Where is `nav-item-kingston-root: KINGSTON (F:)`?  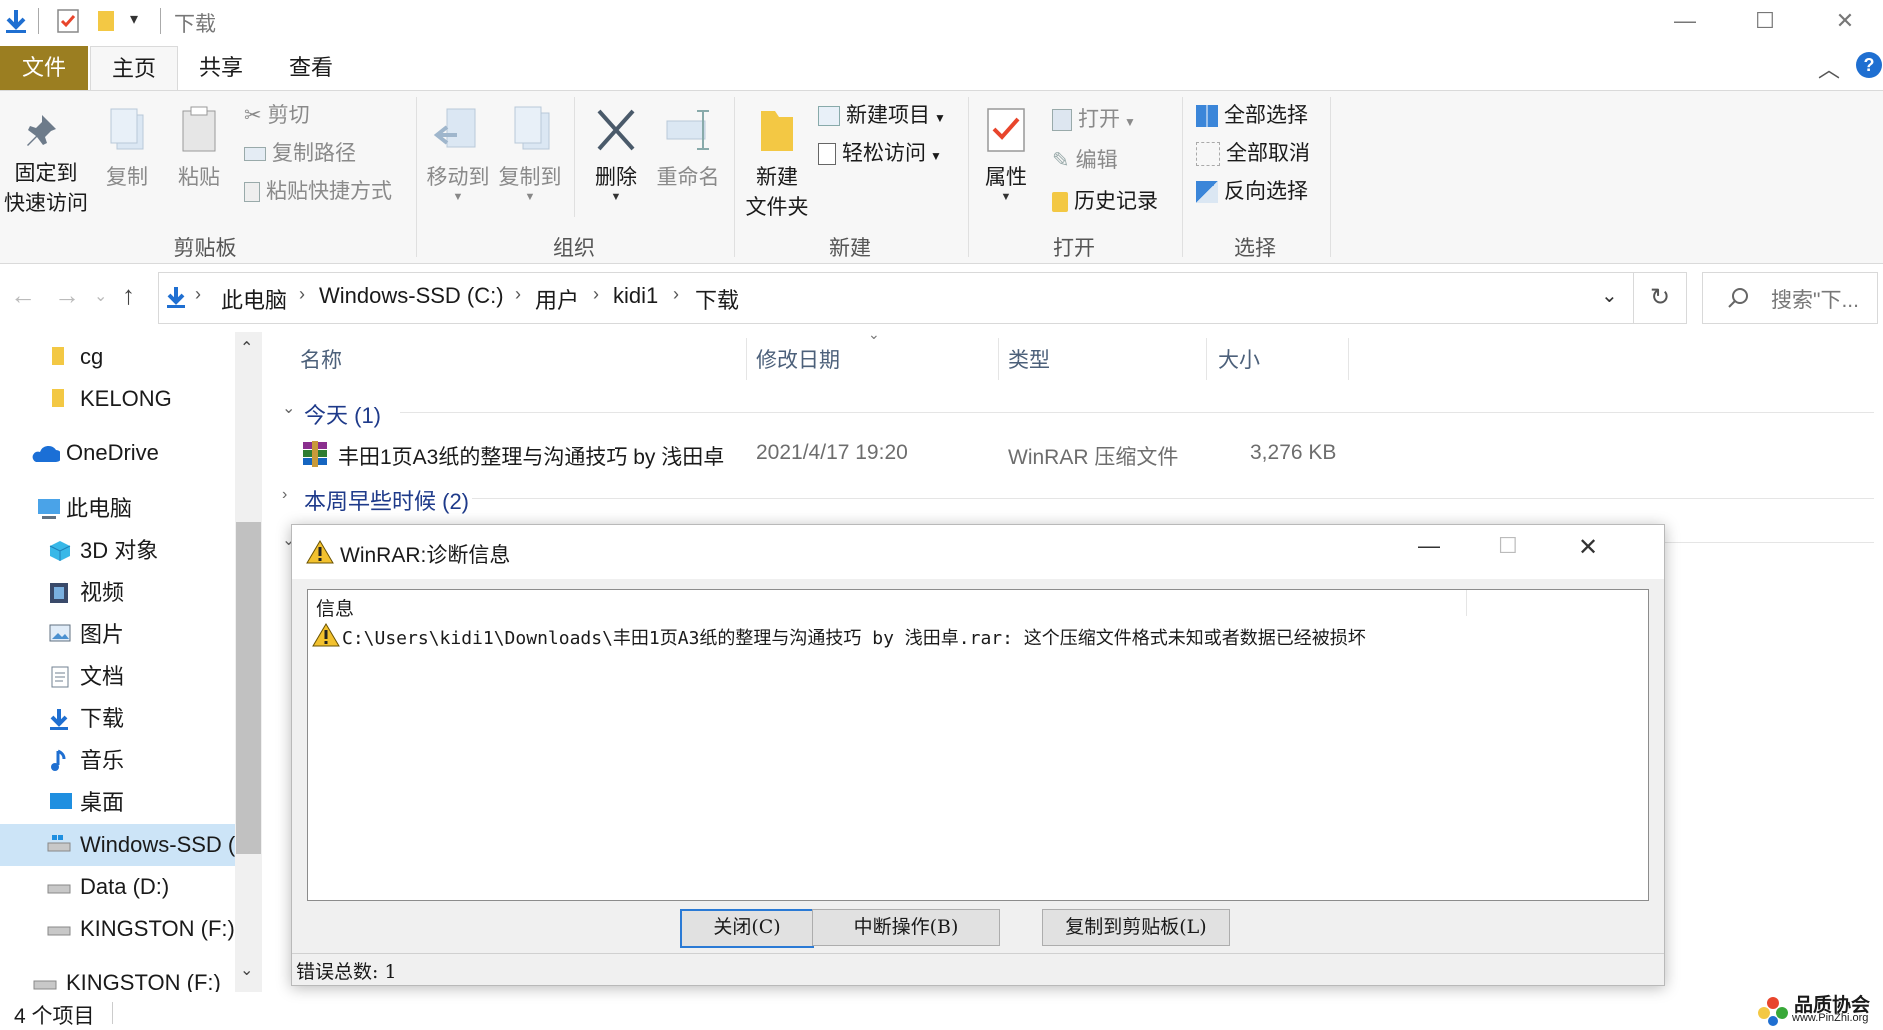 nav-item-kingston-root: KINGSTON (F:) is located at coordinates (117, 977).